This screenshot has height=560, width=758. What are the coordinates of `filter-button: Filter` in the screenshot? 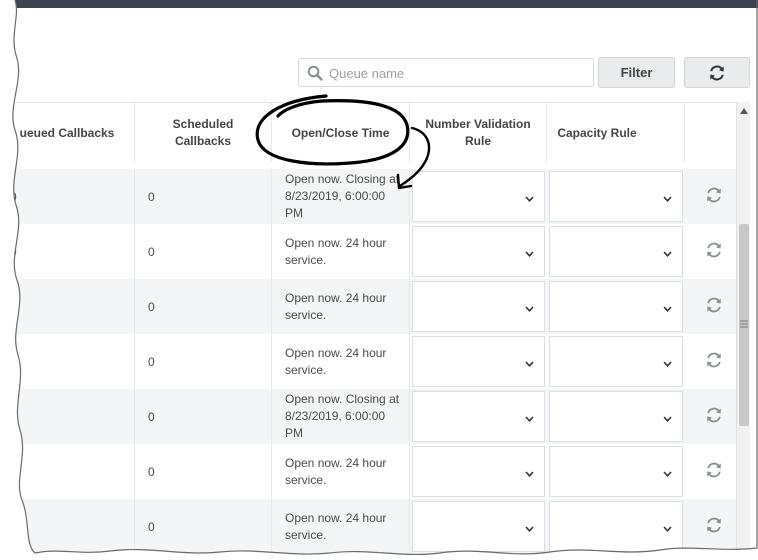 It's located at (636, 72).